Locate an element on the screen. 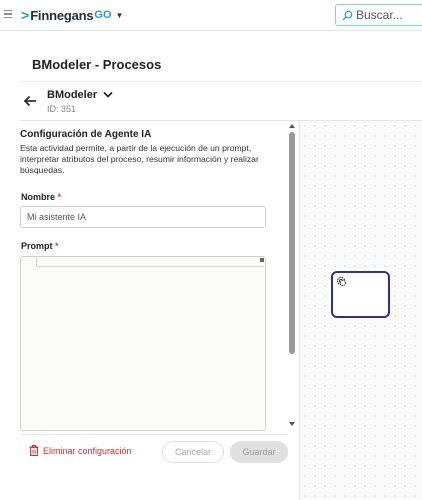 This screenshot has width=422, height=500. scroll-down-icon is located at coordinates (292, 424).